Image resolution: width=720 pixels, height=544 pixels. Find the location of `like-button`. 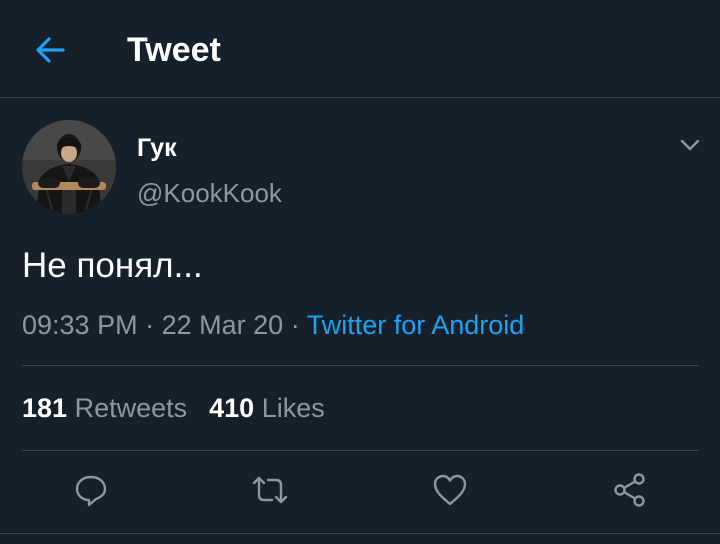

like-button is located at coordinates (450, 490).